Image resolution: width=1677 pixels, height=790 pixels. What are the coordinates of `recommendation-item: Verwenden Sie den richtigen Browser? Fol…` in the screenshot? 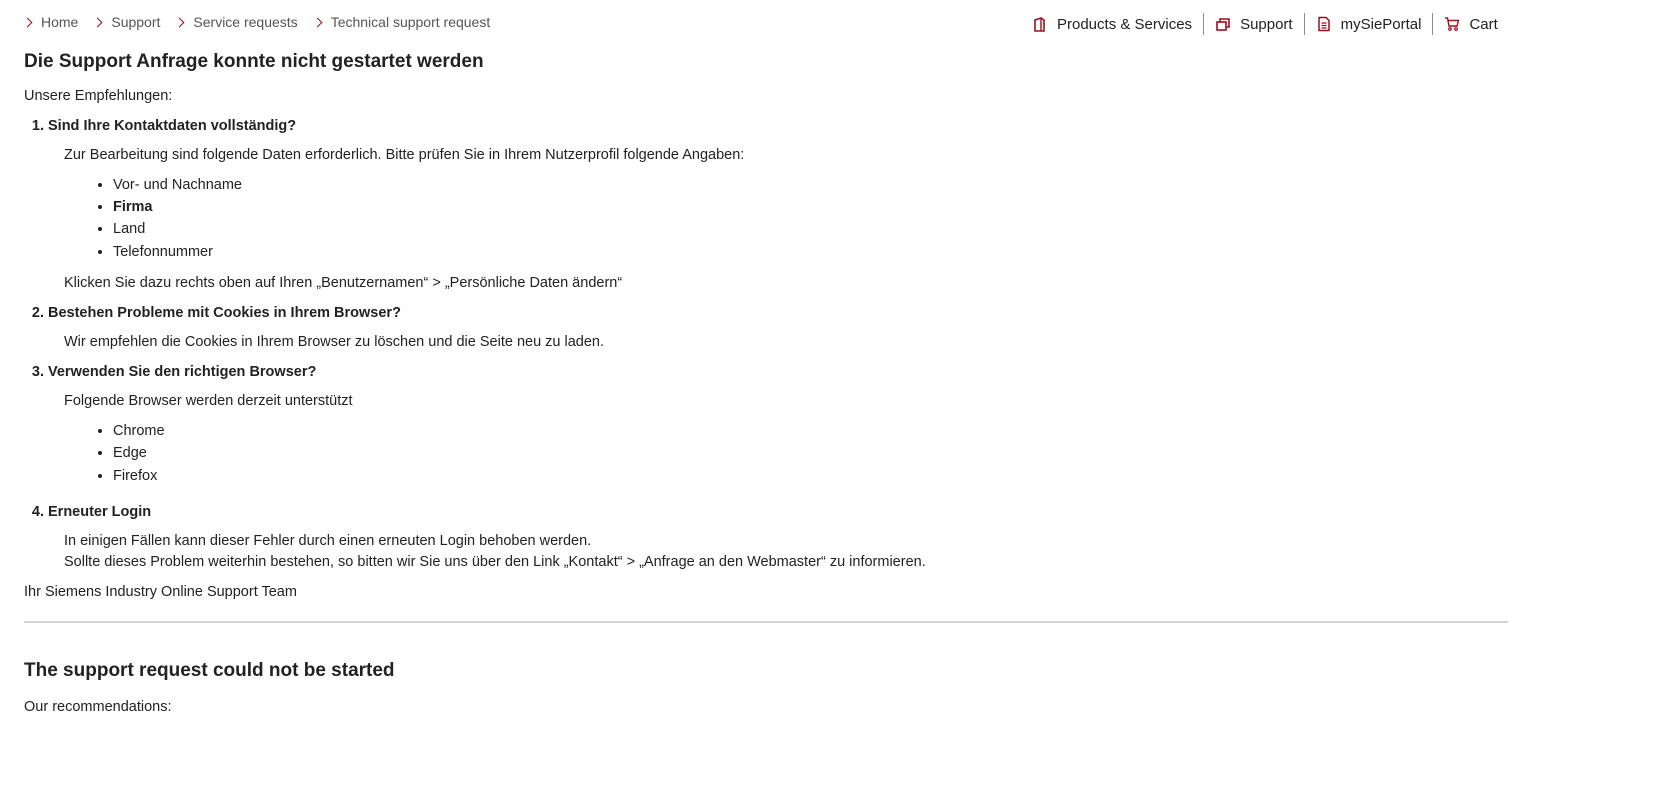 It's located at (776, 424).